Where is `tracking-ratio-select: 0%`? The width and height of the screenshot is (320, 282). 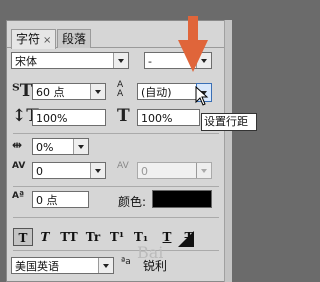
tracking-ratio-select: 0% is located at coordinates (60, 146).